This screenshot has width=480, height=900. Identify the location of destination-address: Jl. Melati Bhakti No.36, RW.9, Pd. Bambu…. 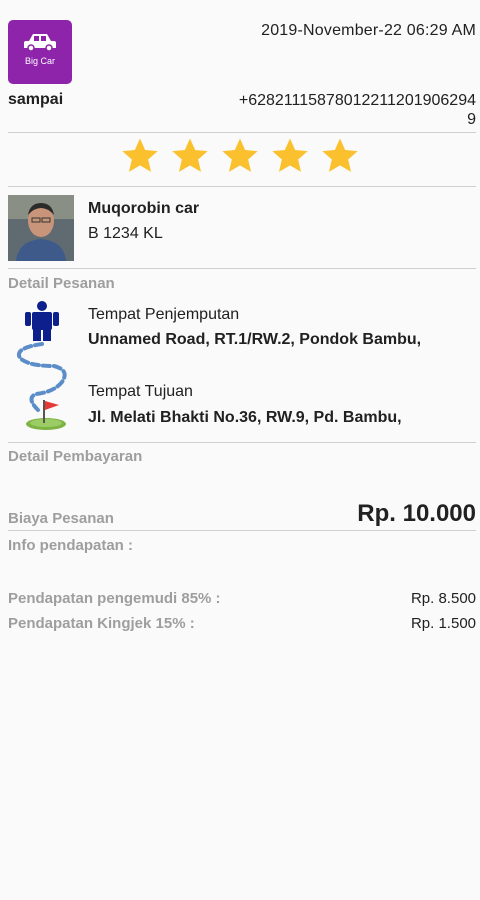
(245, 417).